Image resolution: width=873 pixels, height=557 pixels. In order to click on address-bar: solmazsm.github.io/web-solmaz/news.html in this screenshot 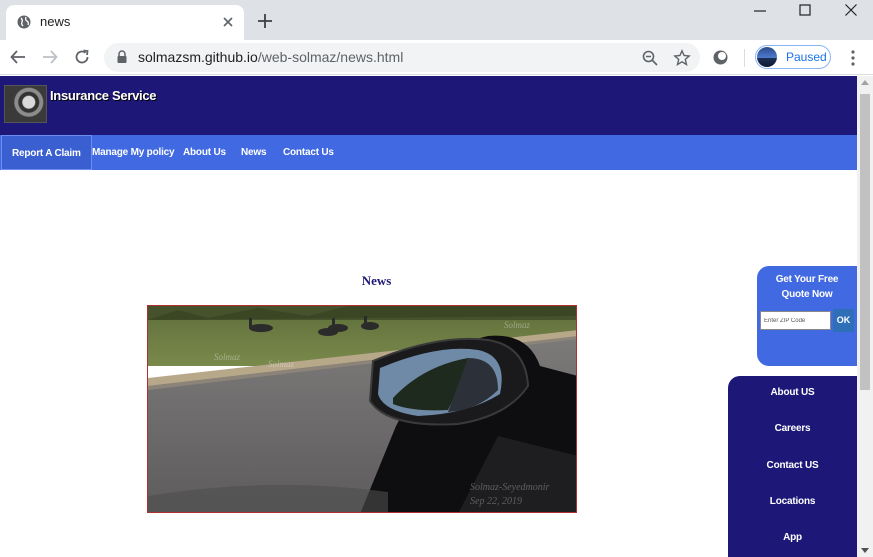, I will do `click(402, 57)`.